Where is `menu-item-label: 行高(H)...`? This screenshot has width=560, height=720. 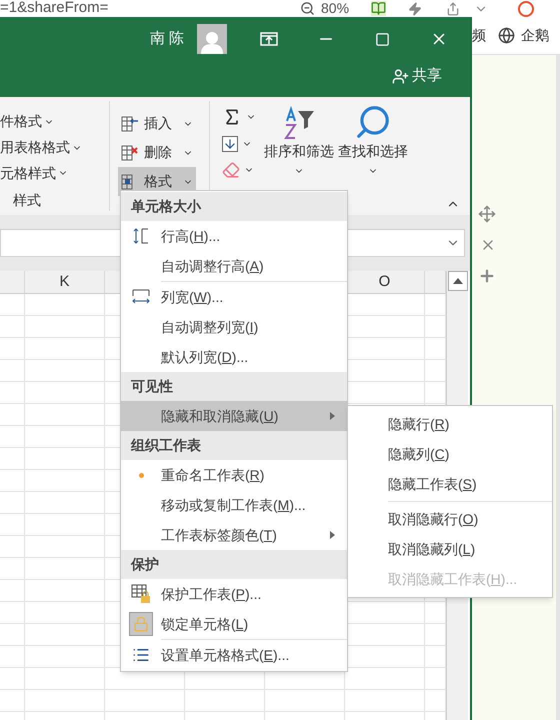 menu-item-label: 行高(H)... is located at coordinates (190, 236).